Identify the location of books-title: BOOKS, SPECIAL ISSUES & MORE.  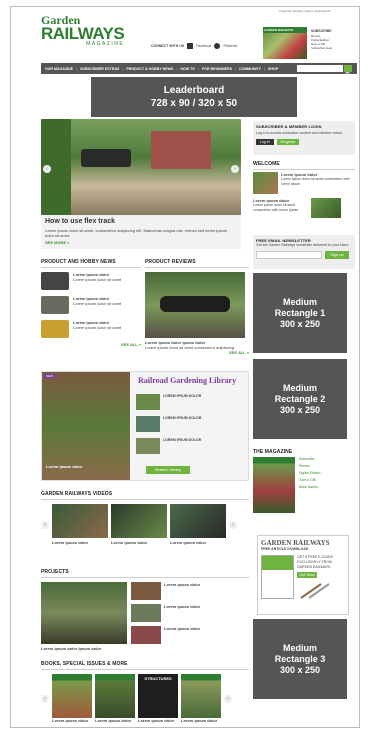
(84, 664).